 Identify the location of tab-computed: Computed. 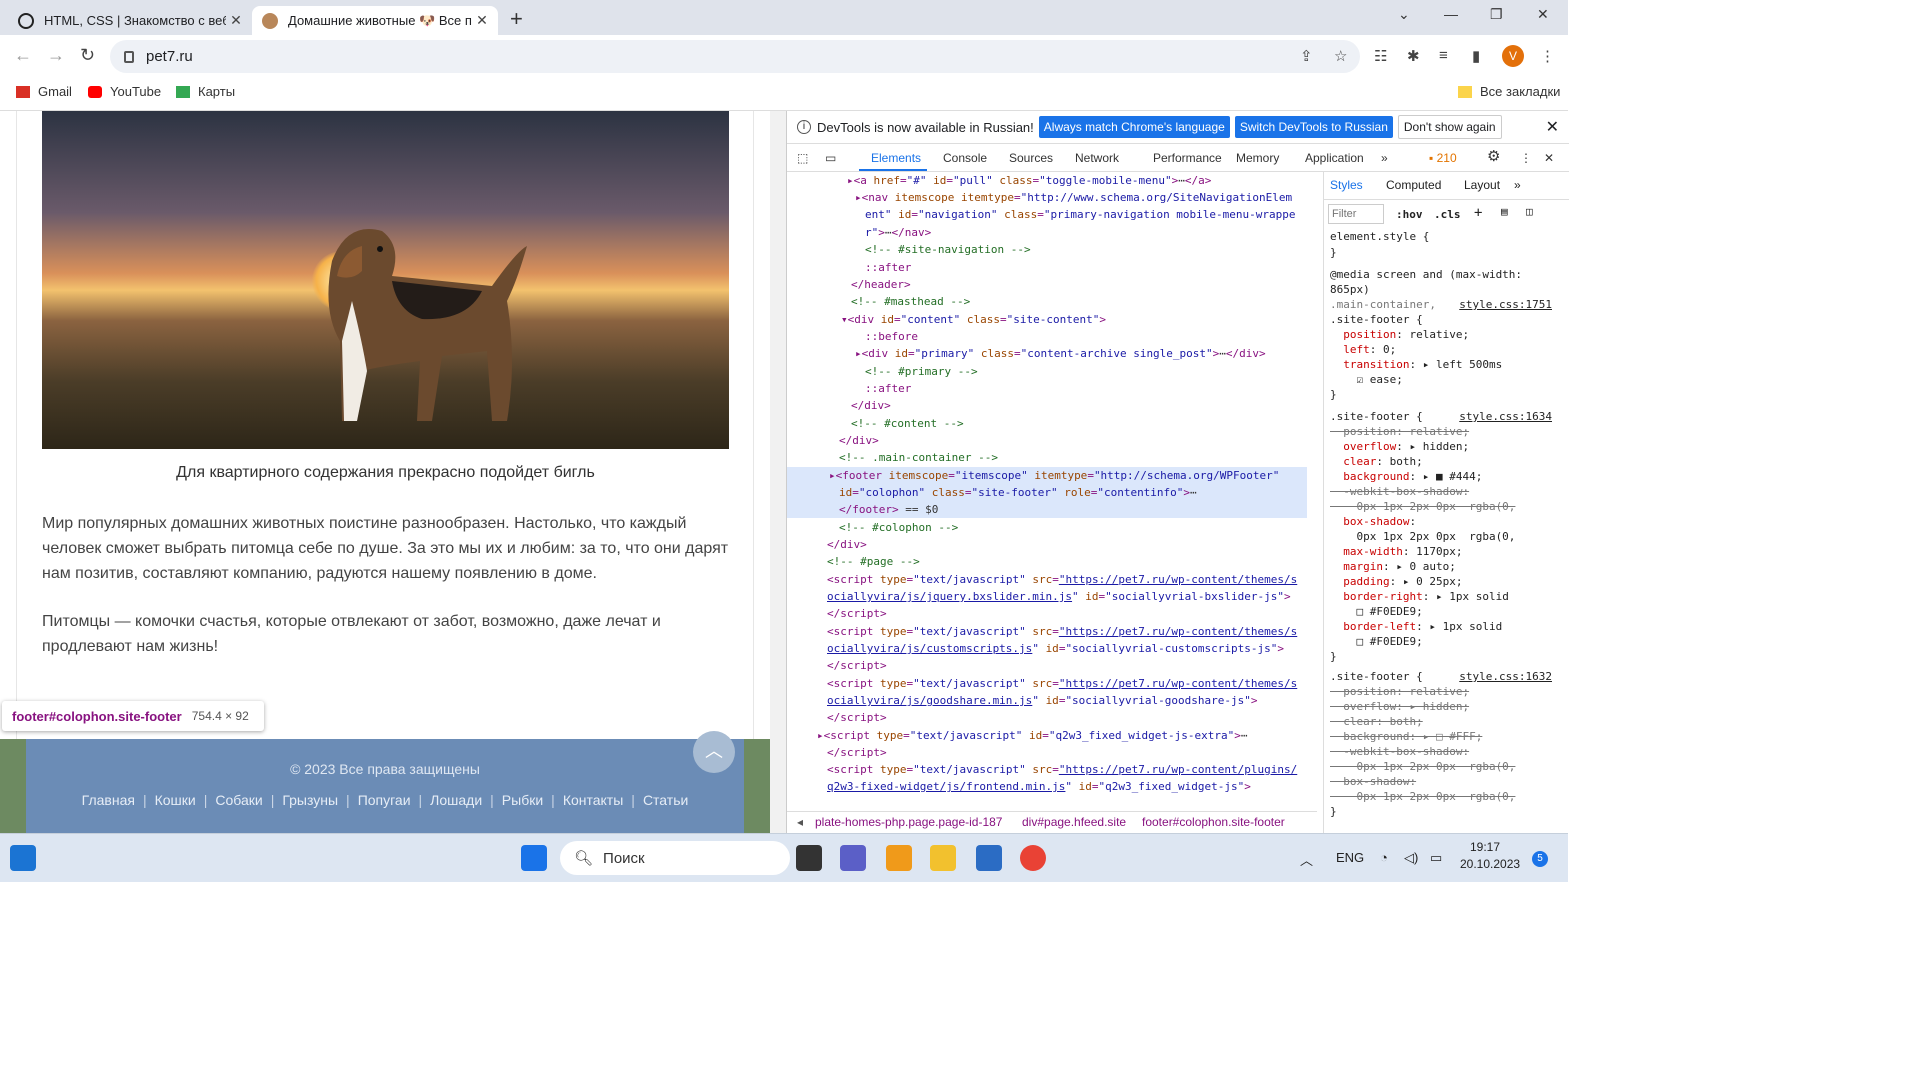
(1413, 185).